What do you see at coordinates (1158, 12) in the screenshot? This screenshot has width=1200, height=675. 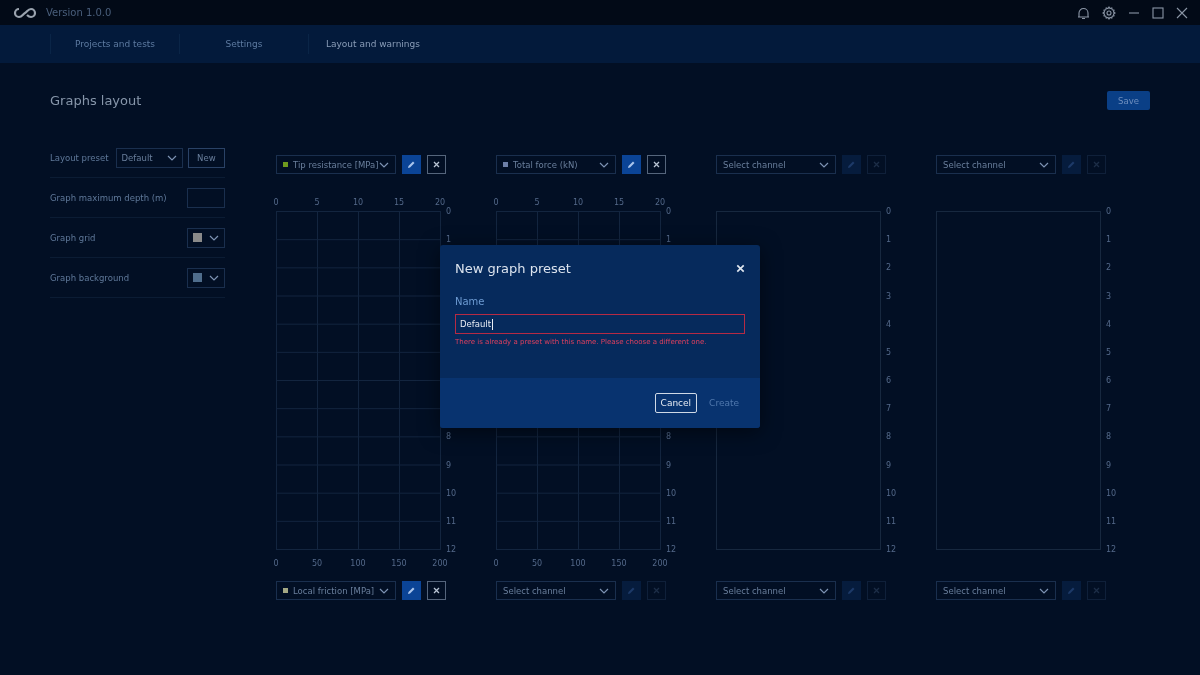 I see `maximize-icon` at bounding box center [1158, 12].